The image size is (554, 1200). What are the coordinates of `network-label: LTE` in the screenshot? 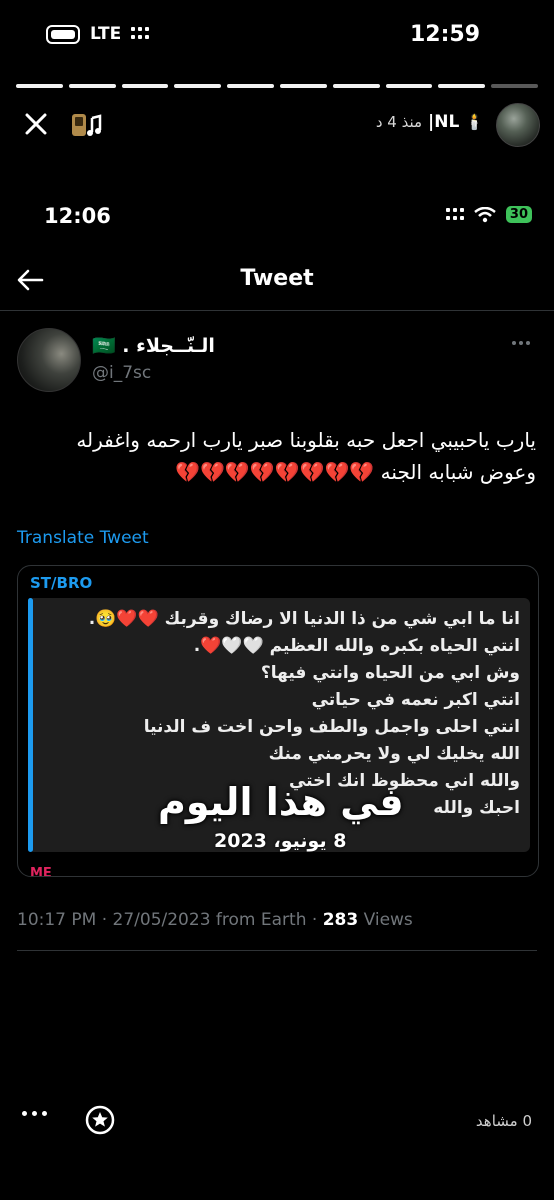 It's located at (106, 34).